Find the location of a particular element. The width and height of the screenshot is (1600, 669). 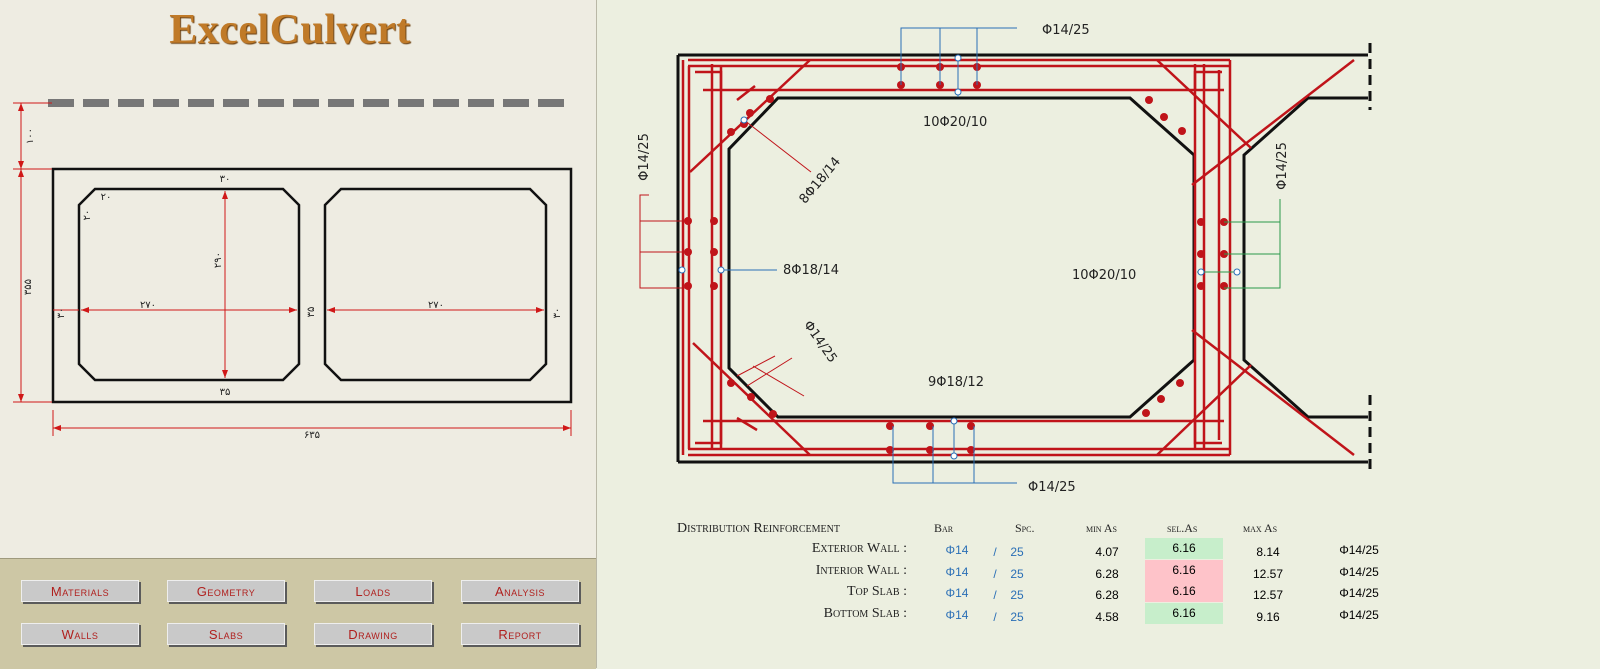

header-min-as: min As is located at coordinates (1102, 528).